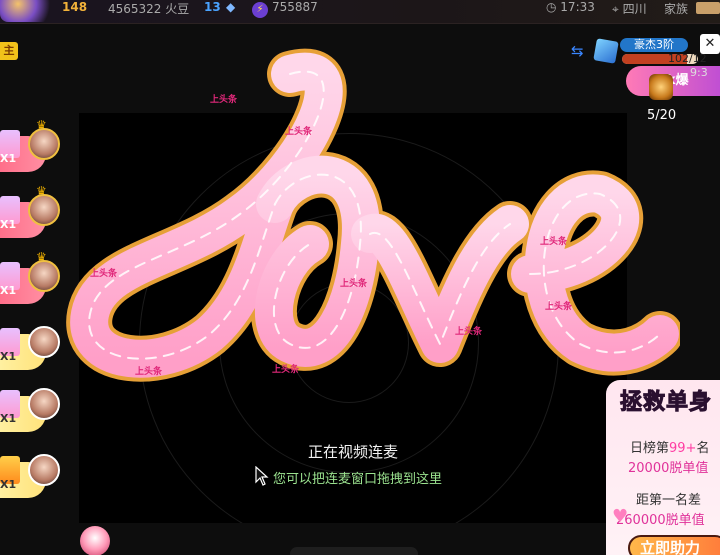 This screenshot has height=555, width=720. Describe the element at coordinates (577, 7) in the screenshot. I see `clock-time: 17:33` at that location.